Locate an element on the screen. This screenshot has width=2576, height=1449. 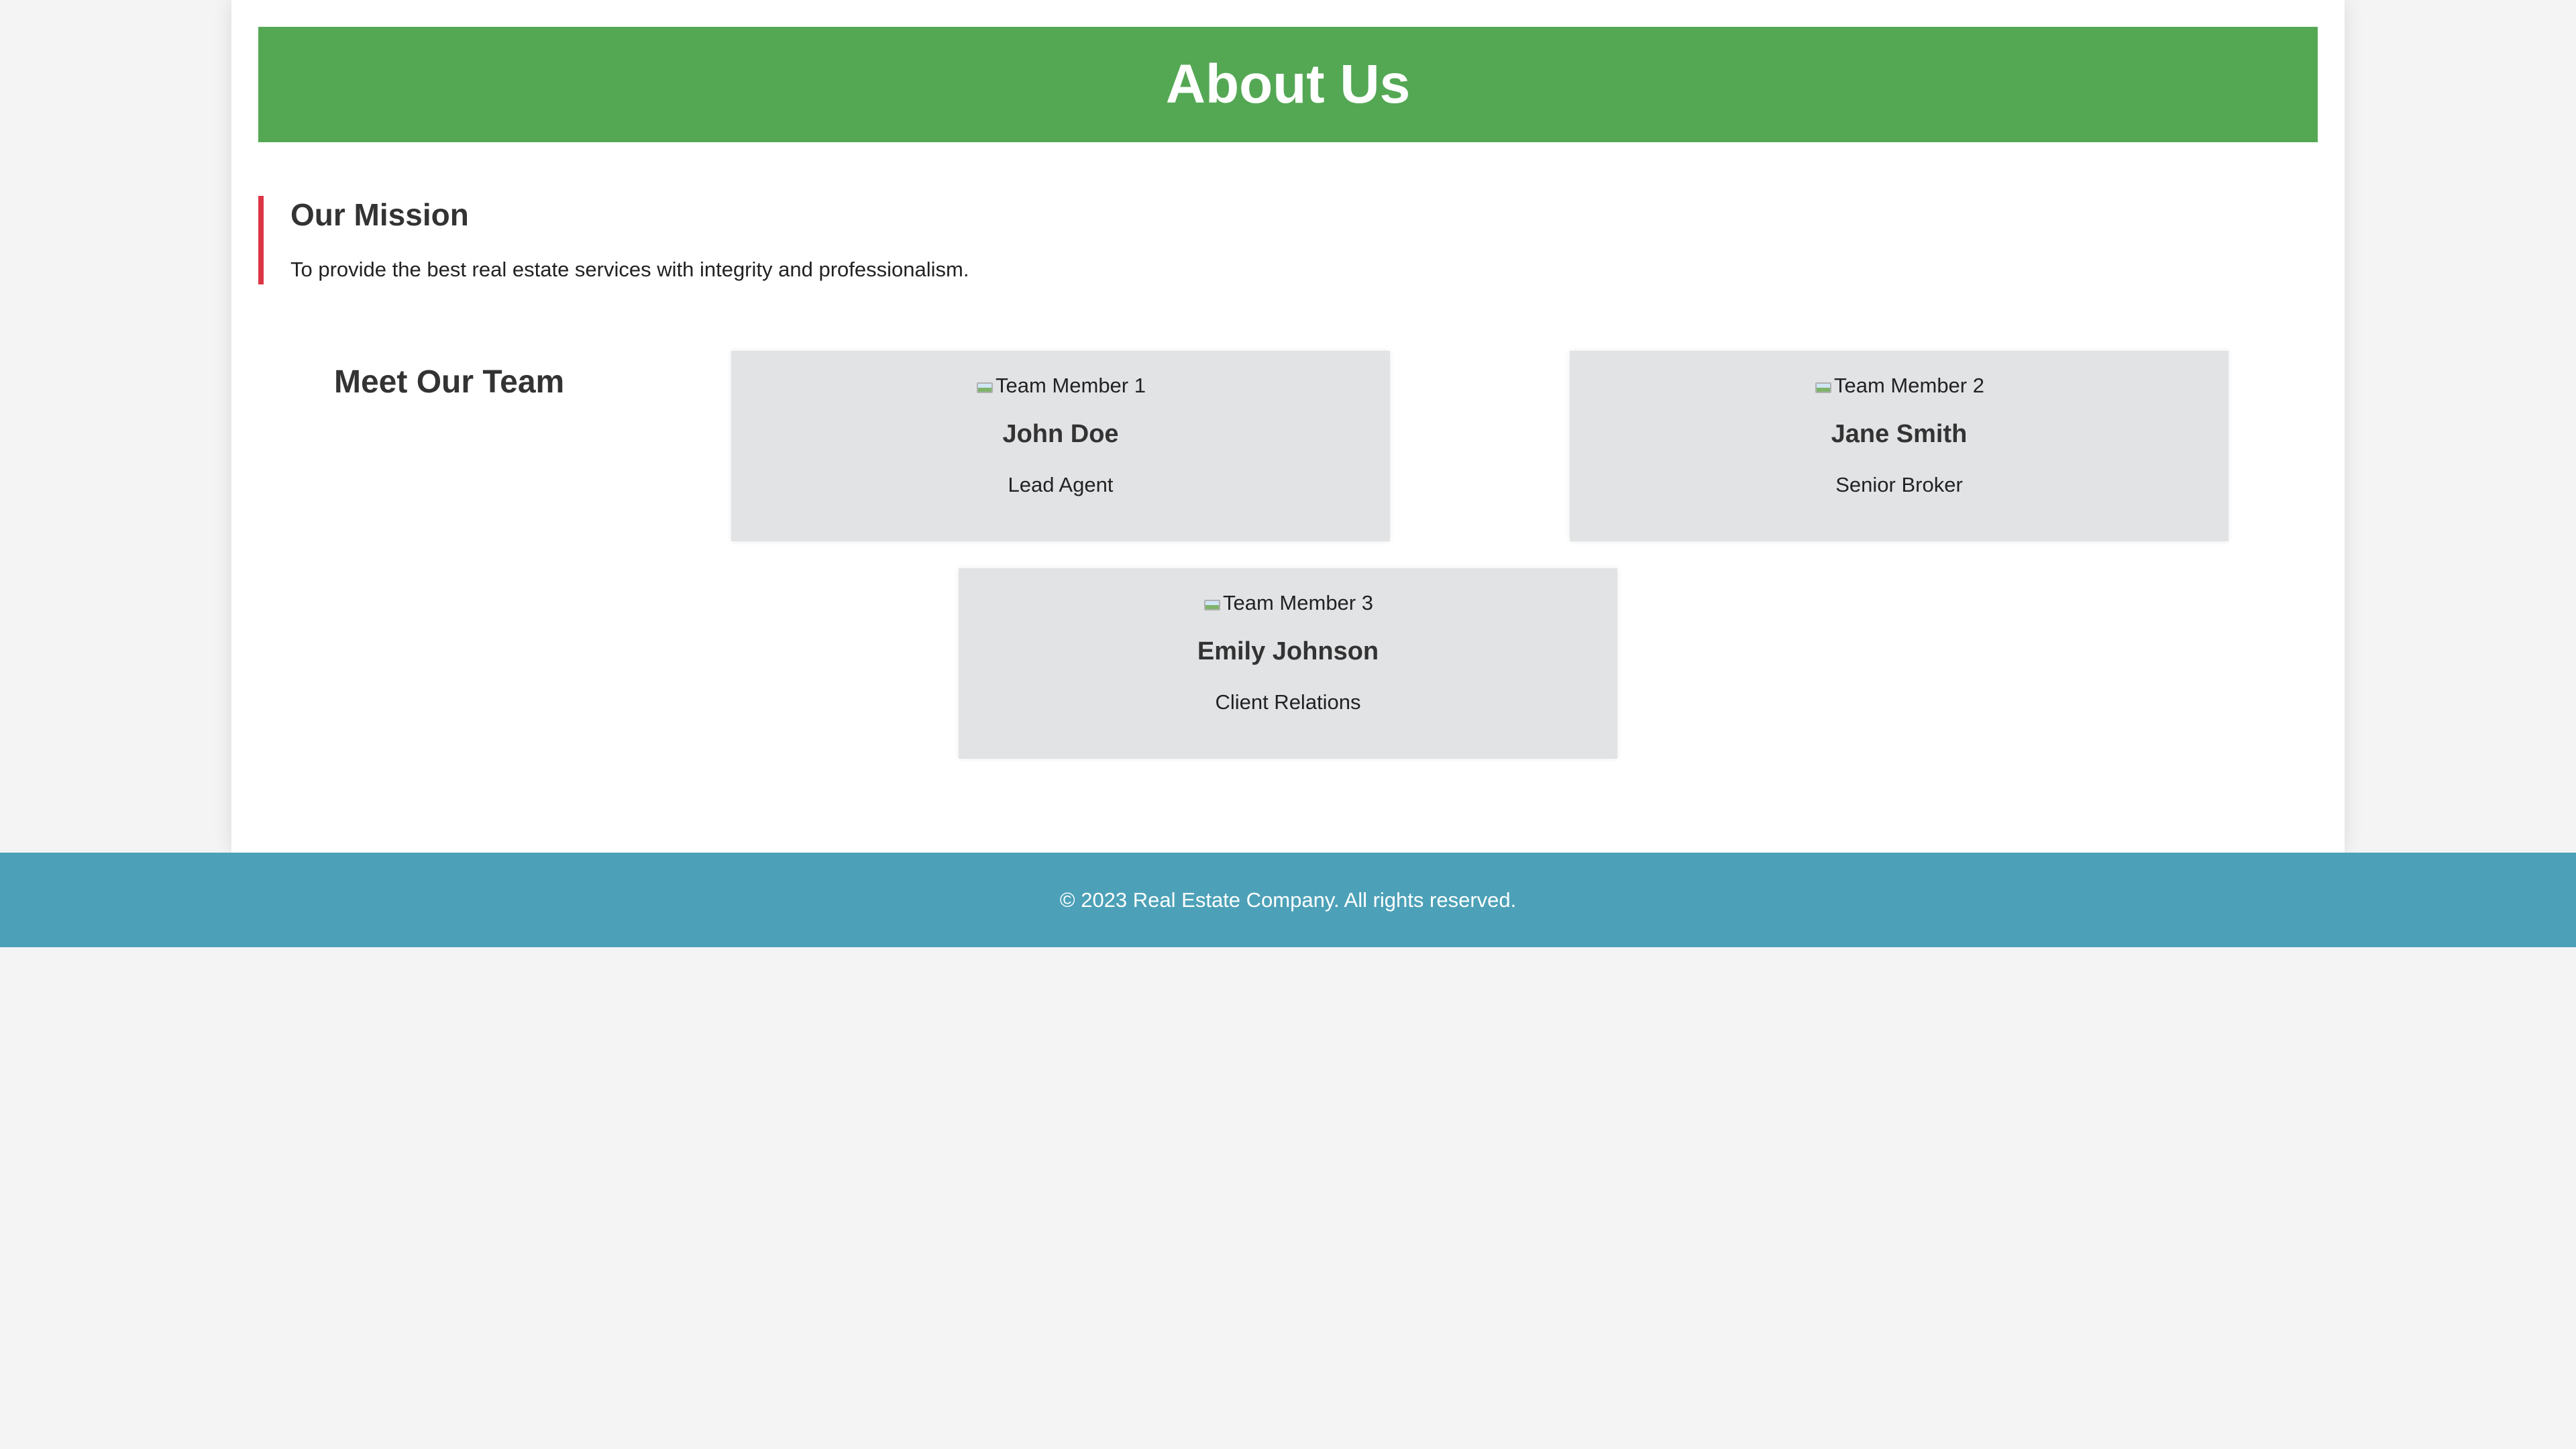
team-member-name: Jane Smith is located at coordinates (1899, 434).